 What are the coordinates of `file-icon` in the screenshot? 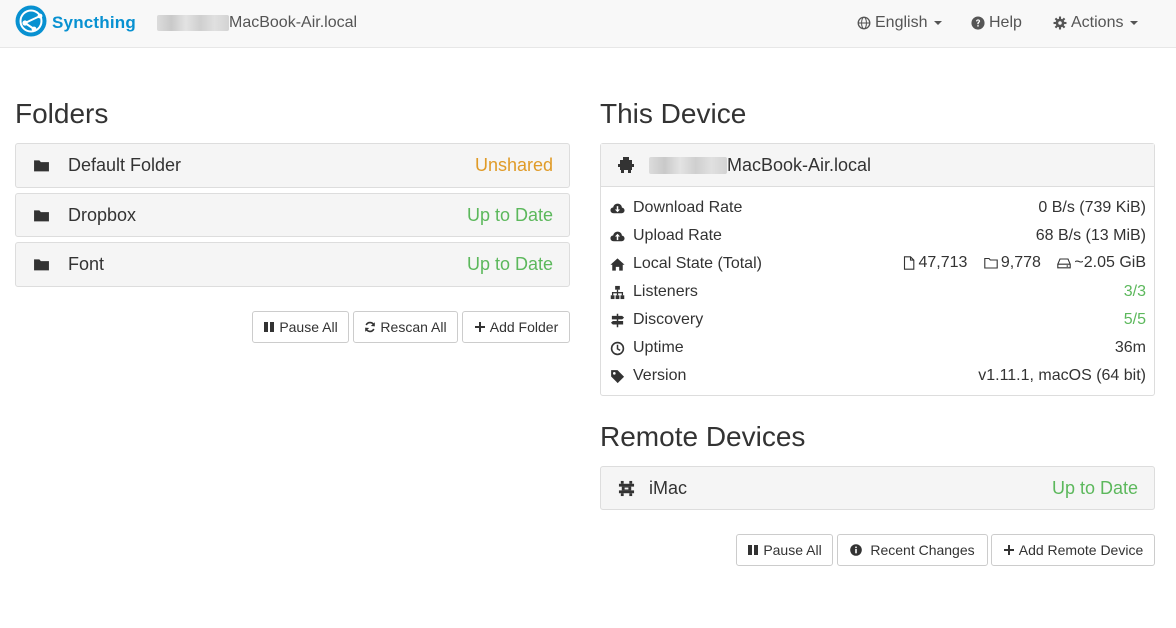 It's located at (908, 262).